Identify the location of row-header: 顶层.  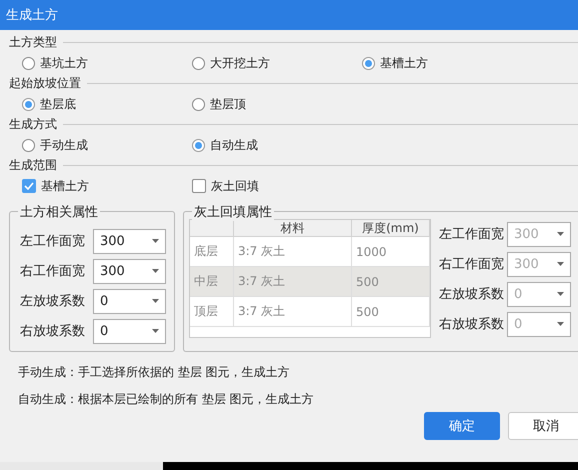
(212, 312).